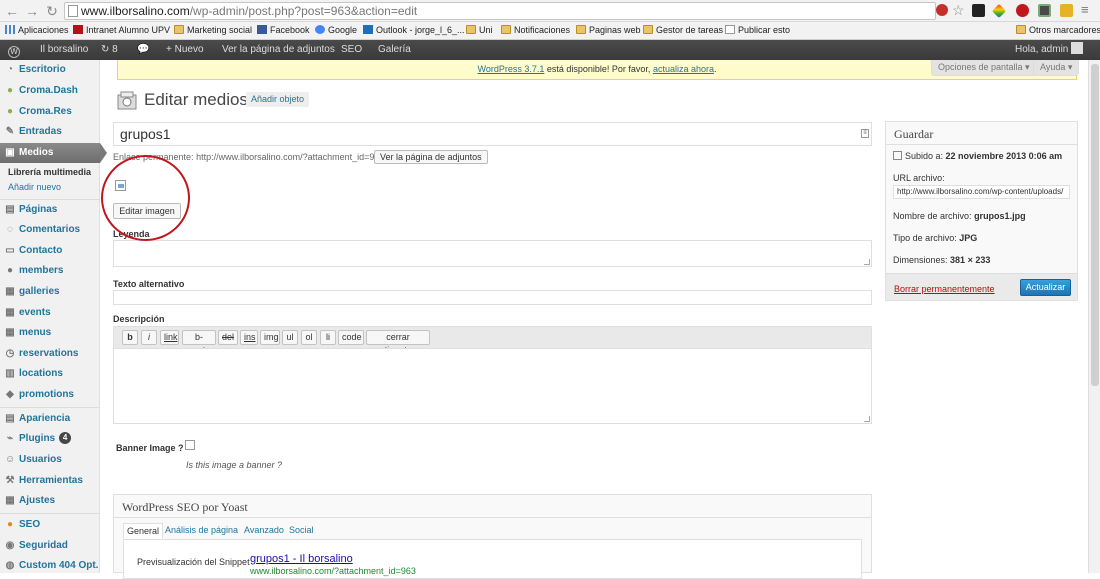 Image resolution: width=1100 pixels, height=579 pixels. I want to click on menu-croma-dash: ● Croma.Dash, so click(50, 91).